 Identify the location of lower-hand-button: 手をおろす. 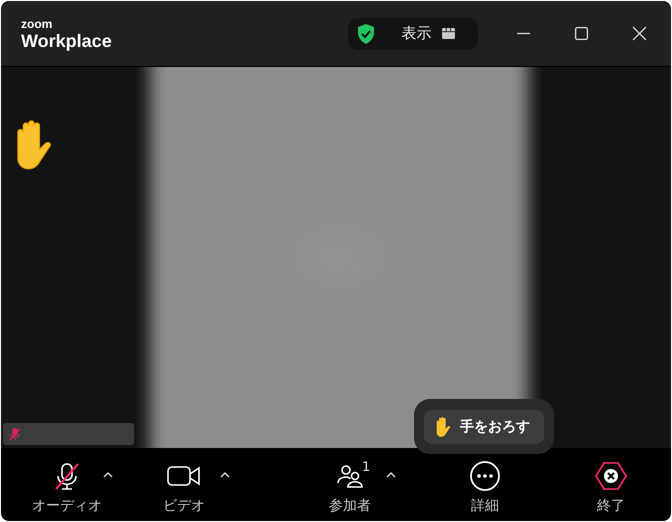
(484, 427).